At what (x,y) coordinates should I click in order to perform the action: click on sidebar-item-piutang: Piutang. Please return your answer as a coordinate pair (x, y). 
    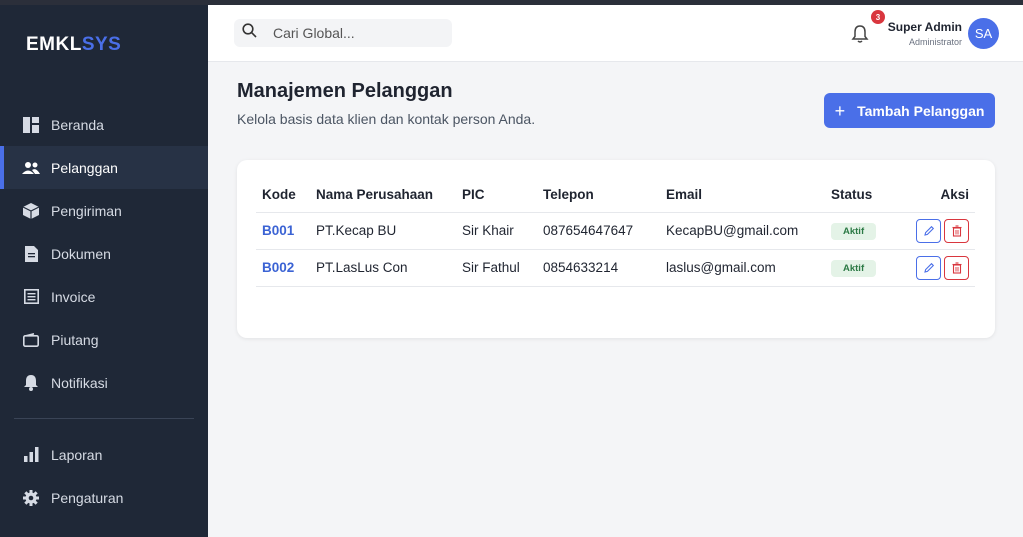
    Looking at the image, I should click on (104, 339).